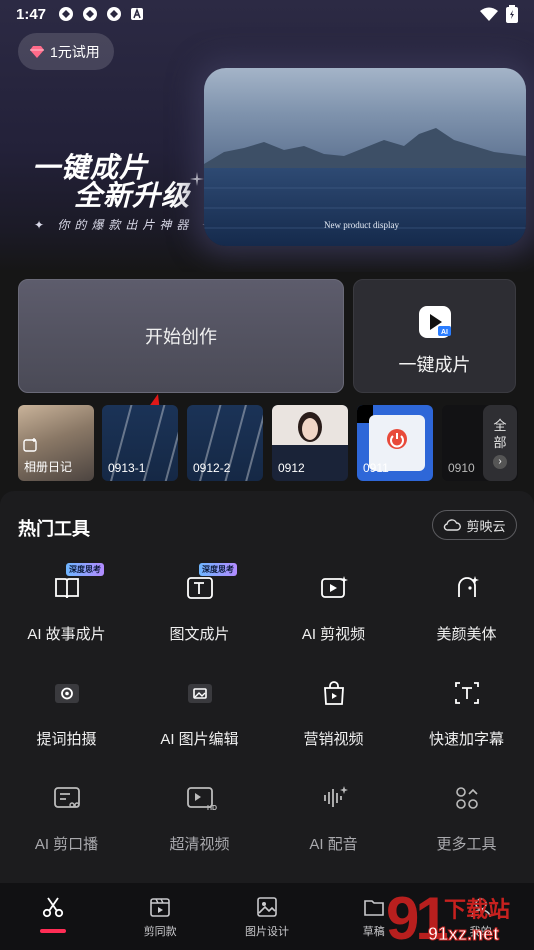  Describe the element at coordinates (66, 607) in the screenshot. I see `tool-ai-story: 深度思考 AI 故事成片` at that location.